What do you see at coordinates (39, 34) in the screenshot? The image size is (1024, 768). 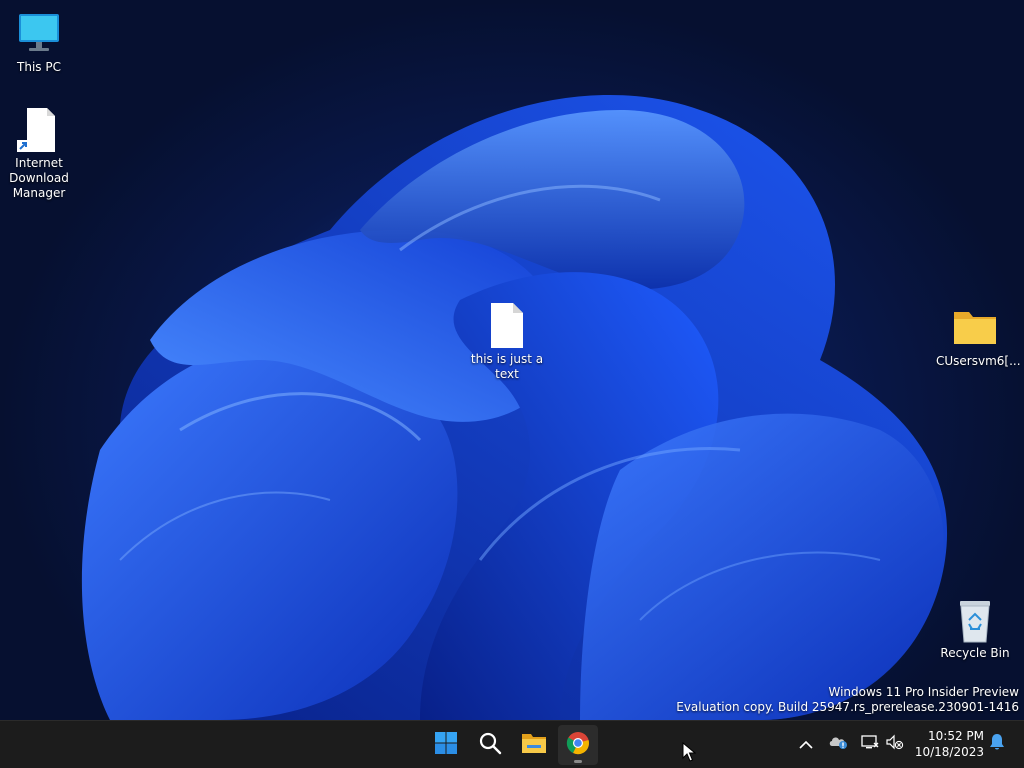 I see `monitor-icon` at bounding box center [39, 34].